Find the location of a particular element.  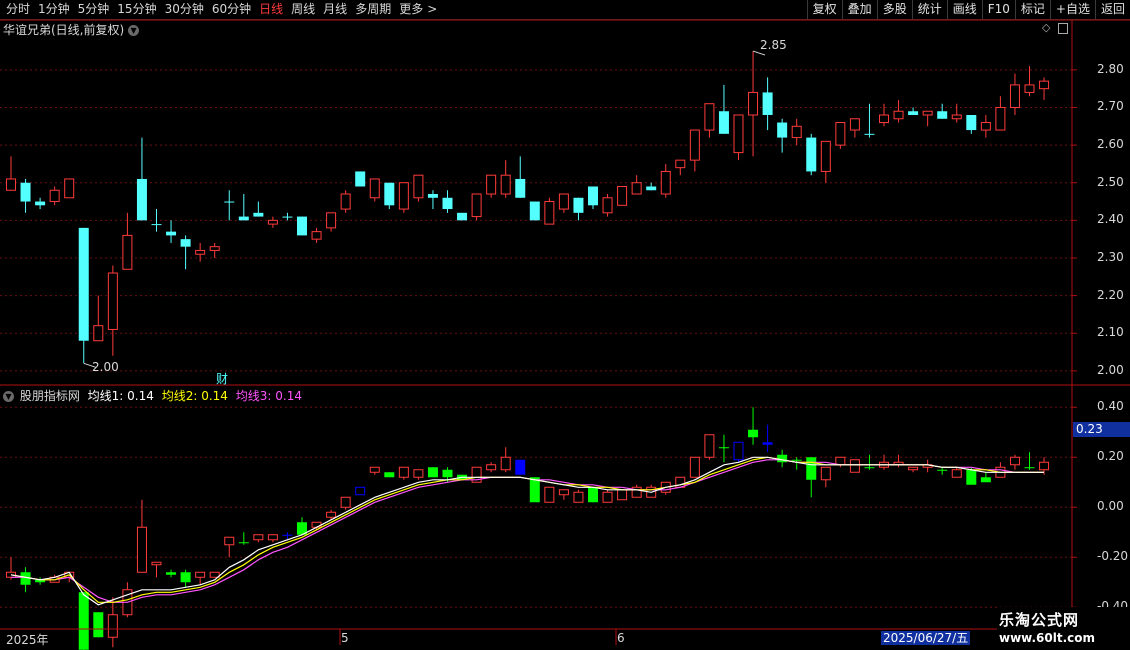

indicator-name: 股朋指标网 is located at coordinates (49, 396).